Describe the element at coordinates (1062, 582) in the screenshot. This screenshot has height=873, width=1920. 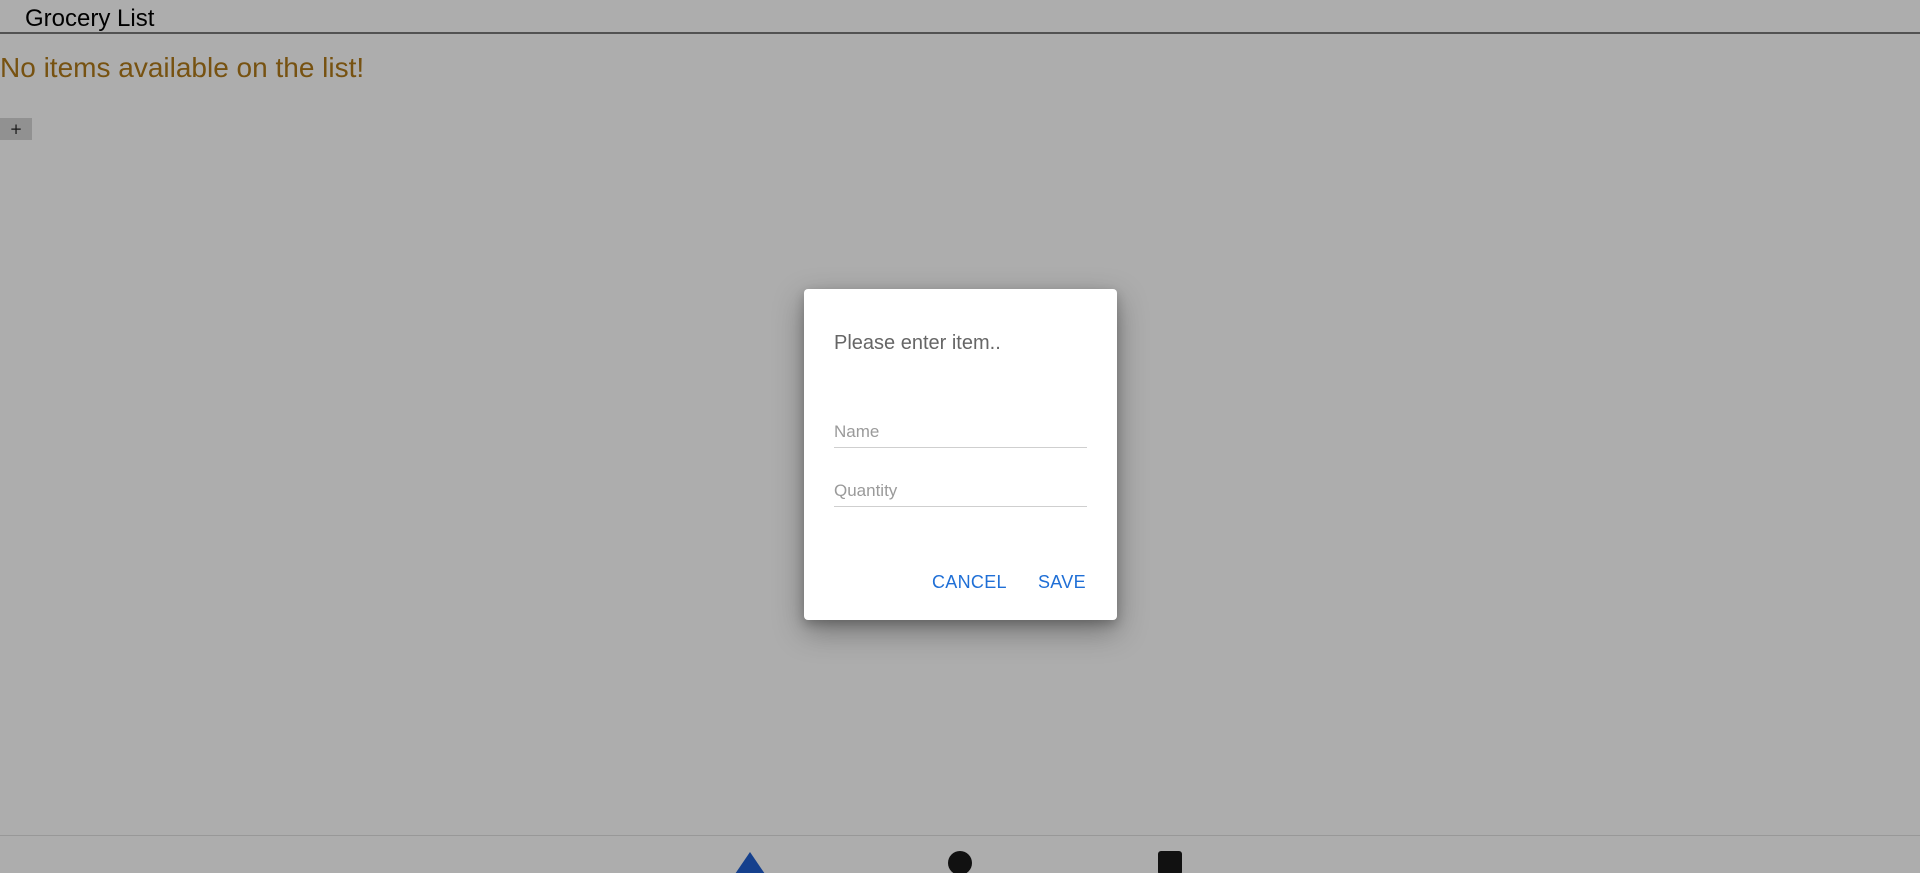
I see `save-button: SAVE` at that location.